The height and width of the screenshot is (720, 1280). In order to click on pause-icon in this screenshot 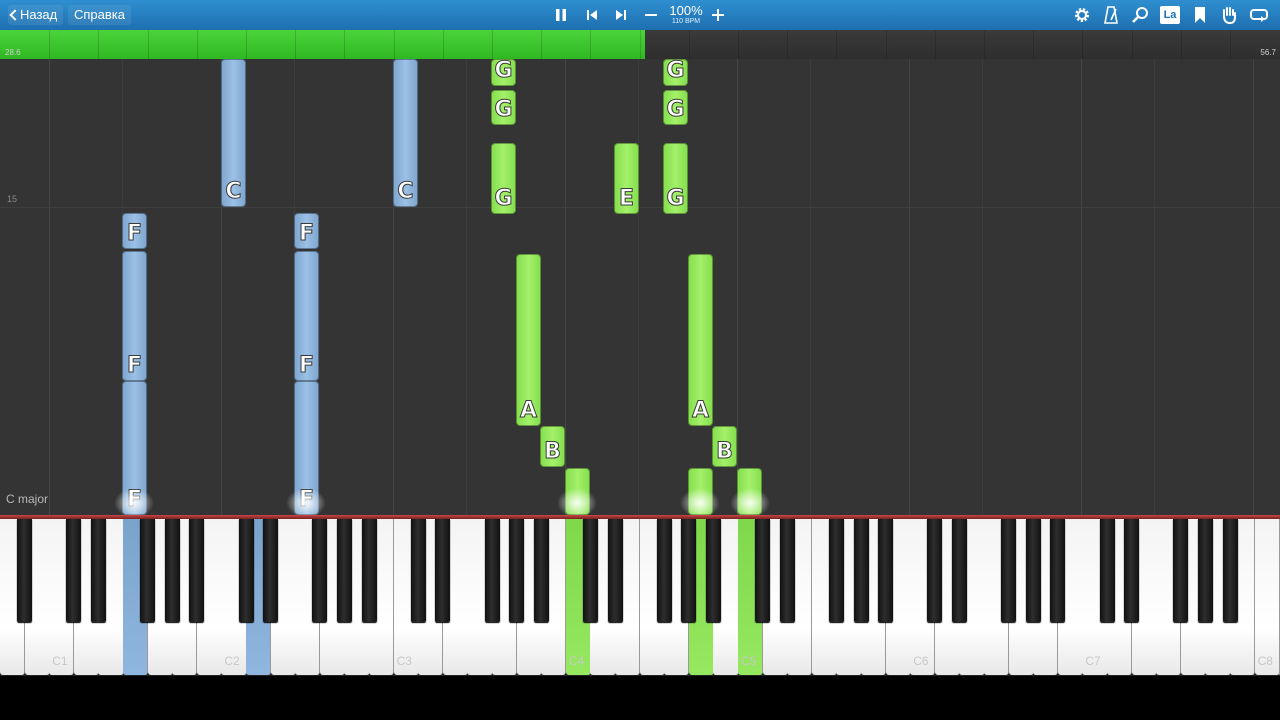, I will do `click(561, 15)`.